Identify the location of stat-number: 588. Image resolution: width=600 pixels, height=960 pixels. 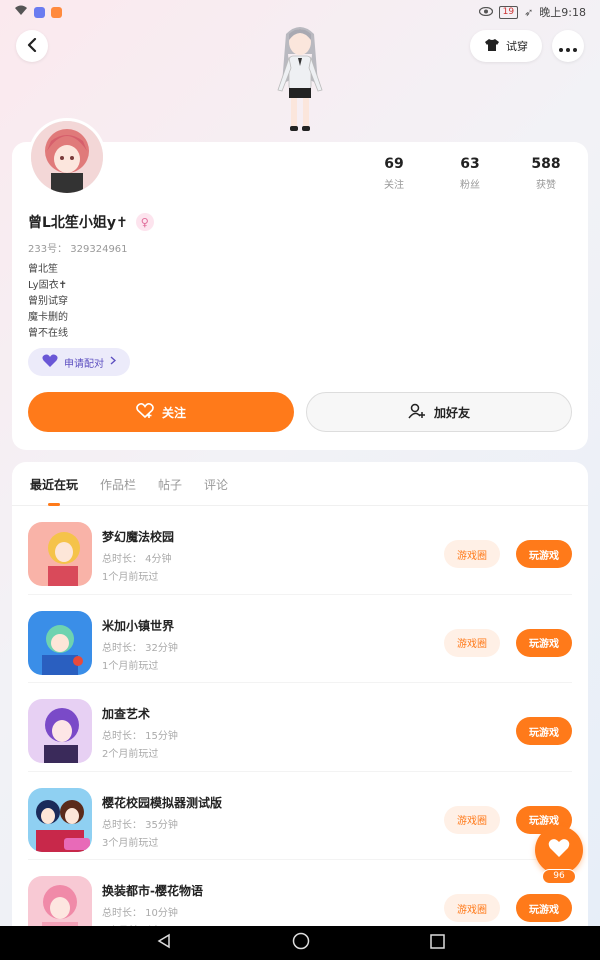
(546, 164).